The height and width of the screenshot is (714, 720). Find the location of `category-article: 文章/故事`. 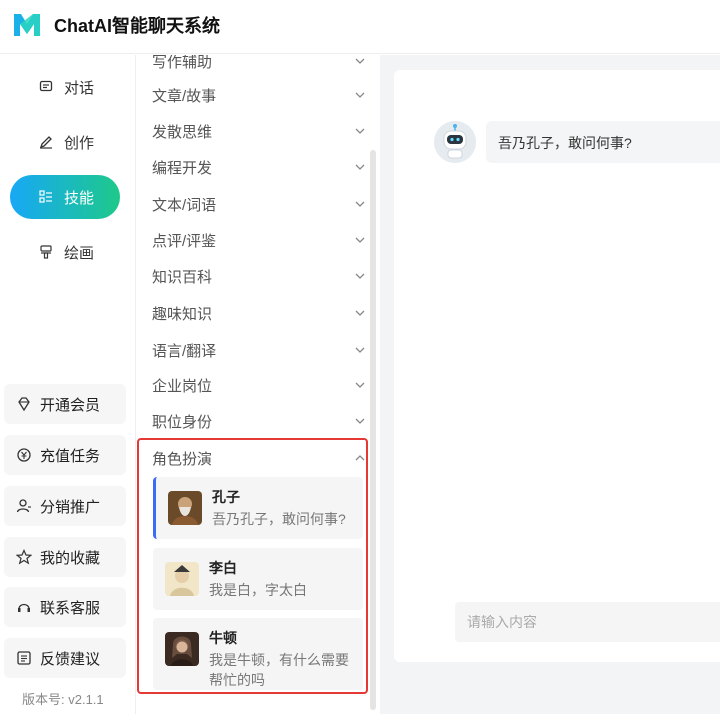

category-article: 文章/故事 is located at coordinates (259, 95).